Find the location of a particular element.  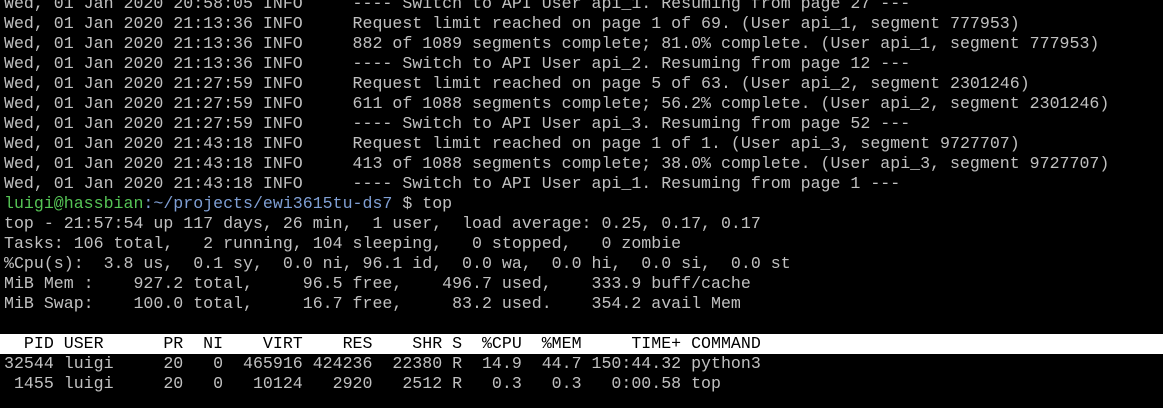

prompt-path: :~/projects/ewi3615tu-ds7 is located at coordinates (268, 203).